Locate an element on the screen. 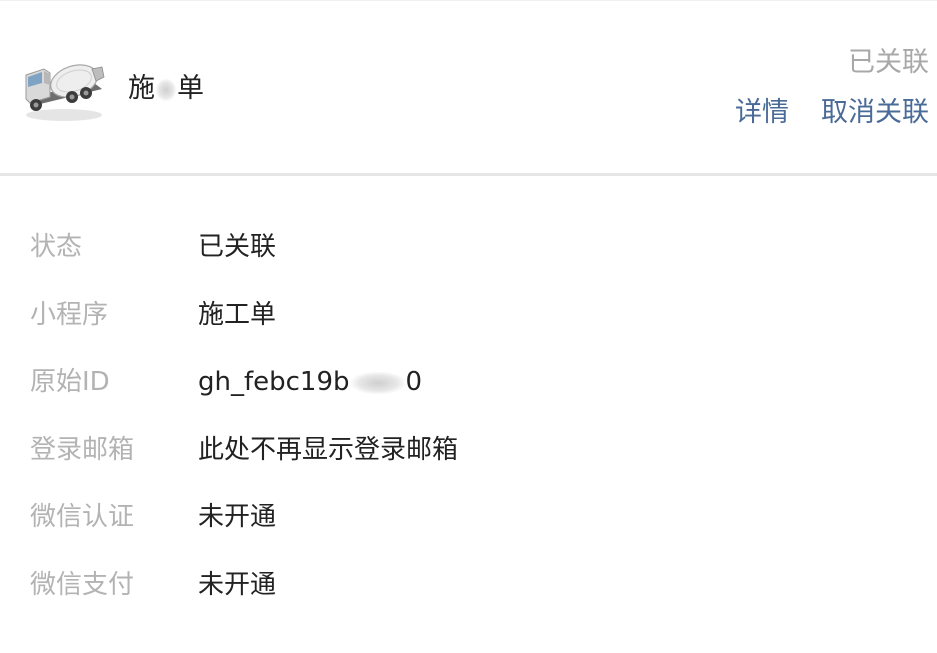 This screenshot has width=937, height=653. info-row-login-email: 登录邮箱 此处不再显示登录邮箱 is located at coordinates (470, 461).